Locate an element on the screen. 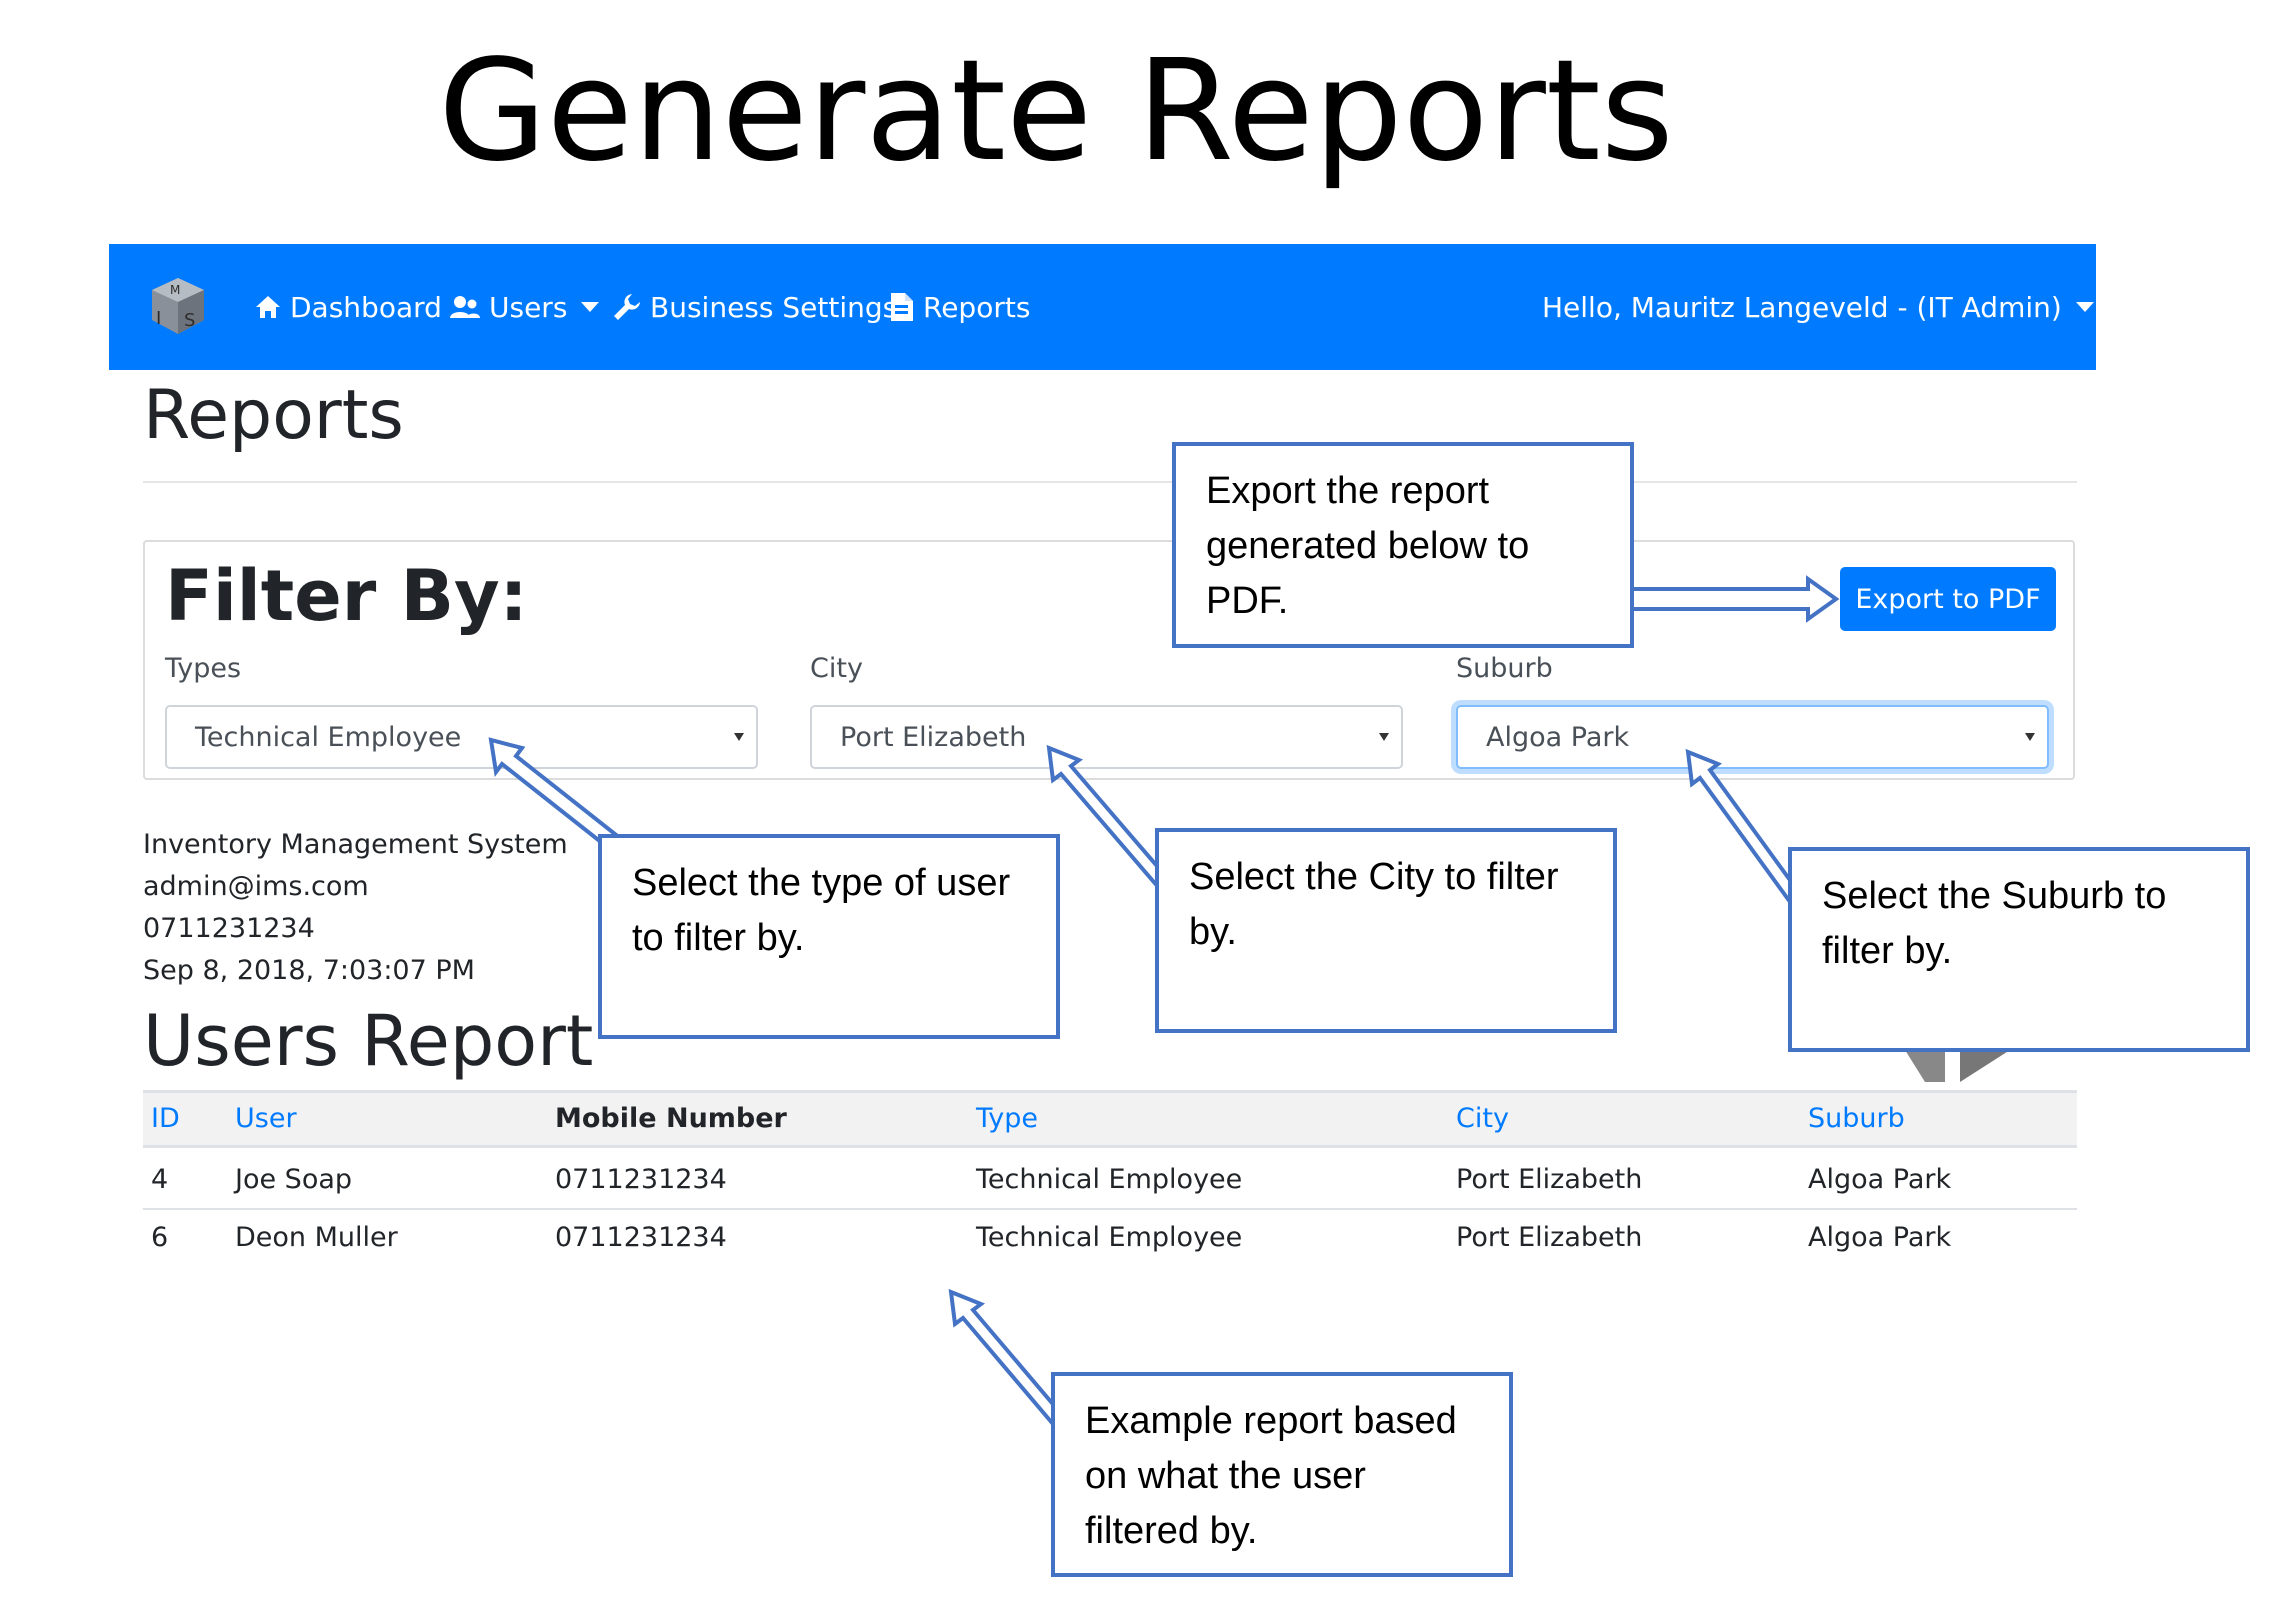  callout-suburb: Select the Suburb to filter by. is located at coordinates (2019, 949).